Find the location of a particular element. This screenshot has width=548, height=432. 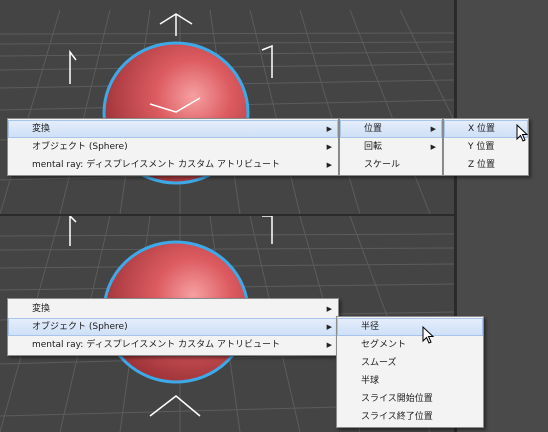

submenu-object-sphere: 半径 セグメント スムーズ 半球 スライス開始位置 スライス終了位置 is located at coordinates (410, 372).